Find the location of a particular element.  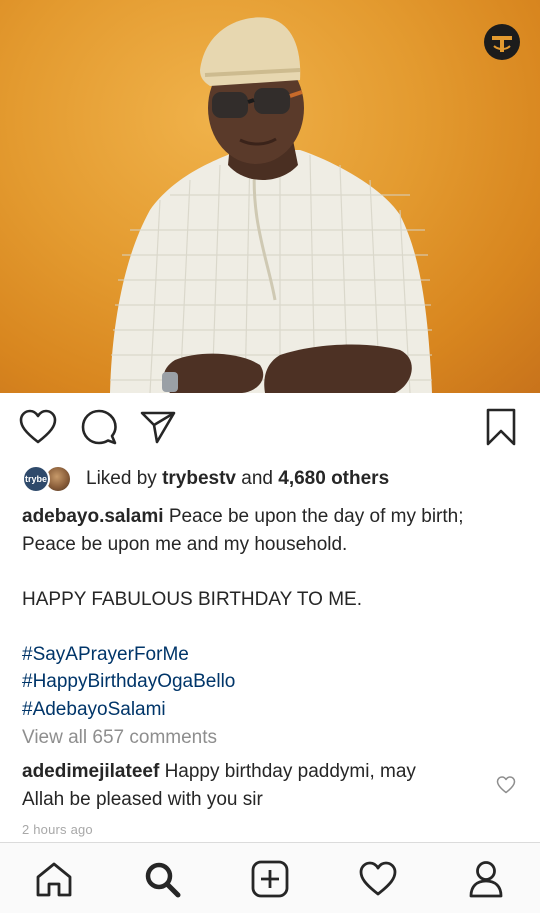

paper-plane-icon is located at coordinates (158, 427).